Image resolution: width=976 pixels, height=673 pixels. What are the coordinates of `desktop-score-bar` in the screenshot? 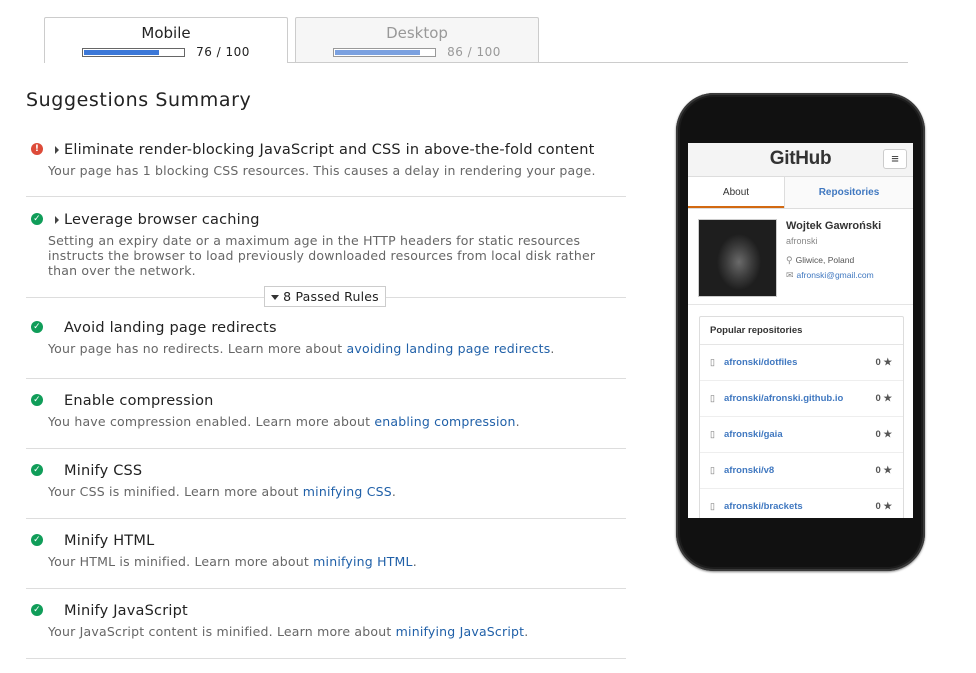 It's located at (385, 52).